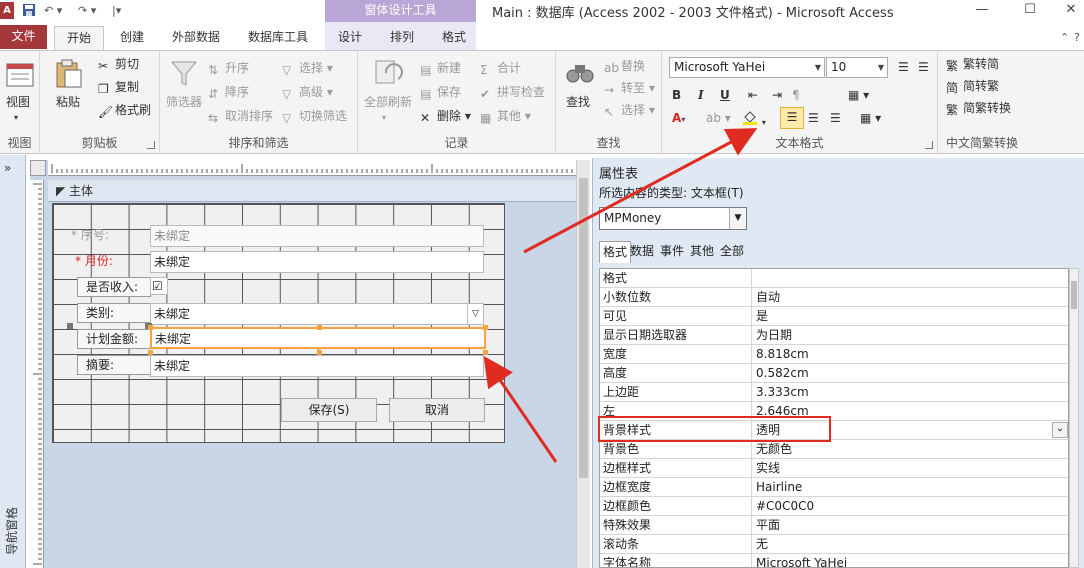 The image size is (1084, 568). Describe the element at coordinates (437, 410) in the screenshot. I see `cancel-button: 取消` at that location.